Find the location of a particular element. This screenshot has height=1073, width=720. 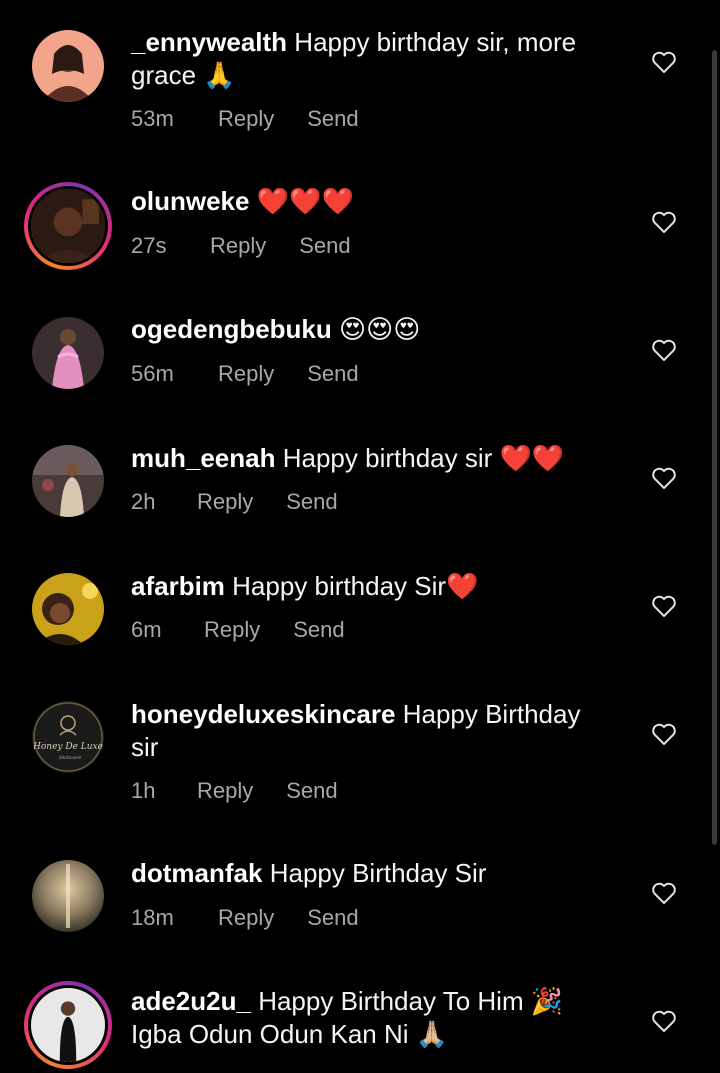

avatar-logo-text: Honey De Luxe is located at coordinates (67, 747).